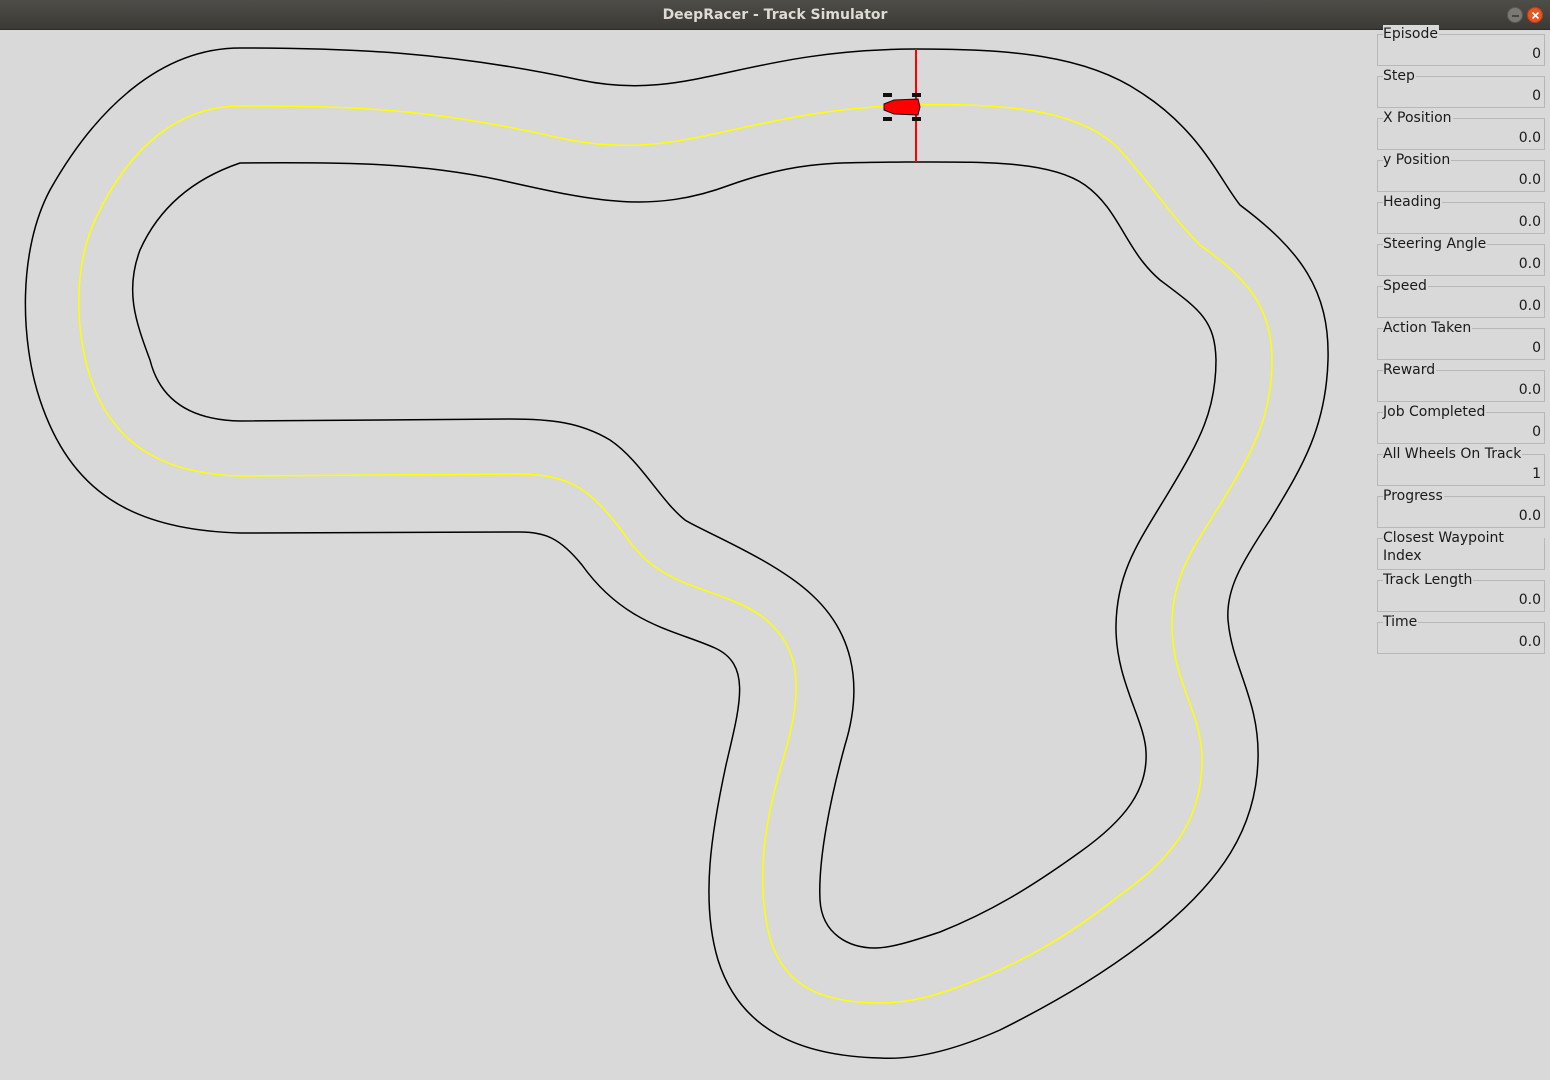 This screenshot has width=1550, height=1080. I want to click on stat-steering-angle: Steering Angle 0.0, so click(1461, 255).